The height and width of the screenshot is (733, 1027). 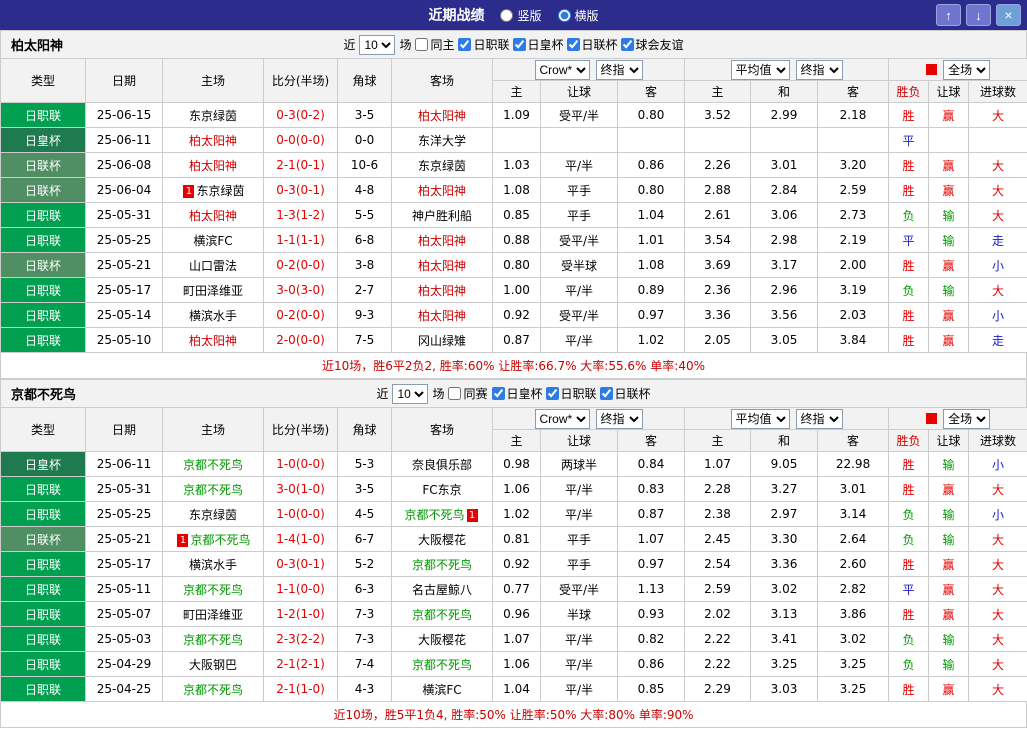 I want to click on move-down-button: ↓, so click(x=978, y=15).